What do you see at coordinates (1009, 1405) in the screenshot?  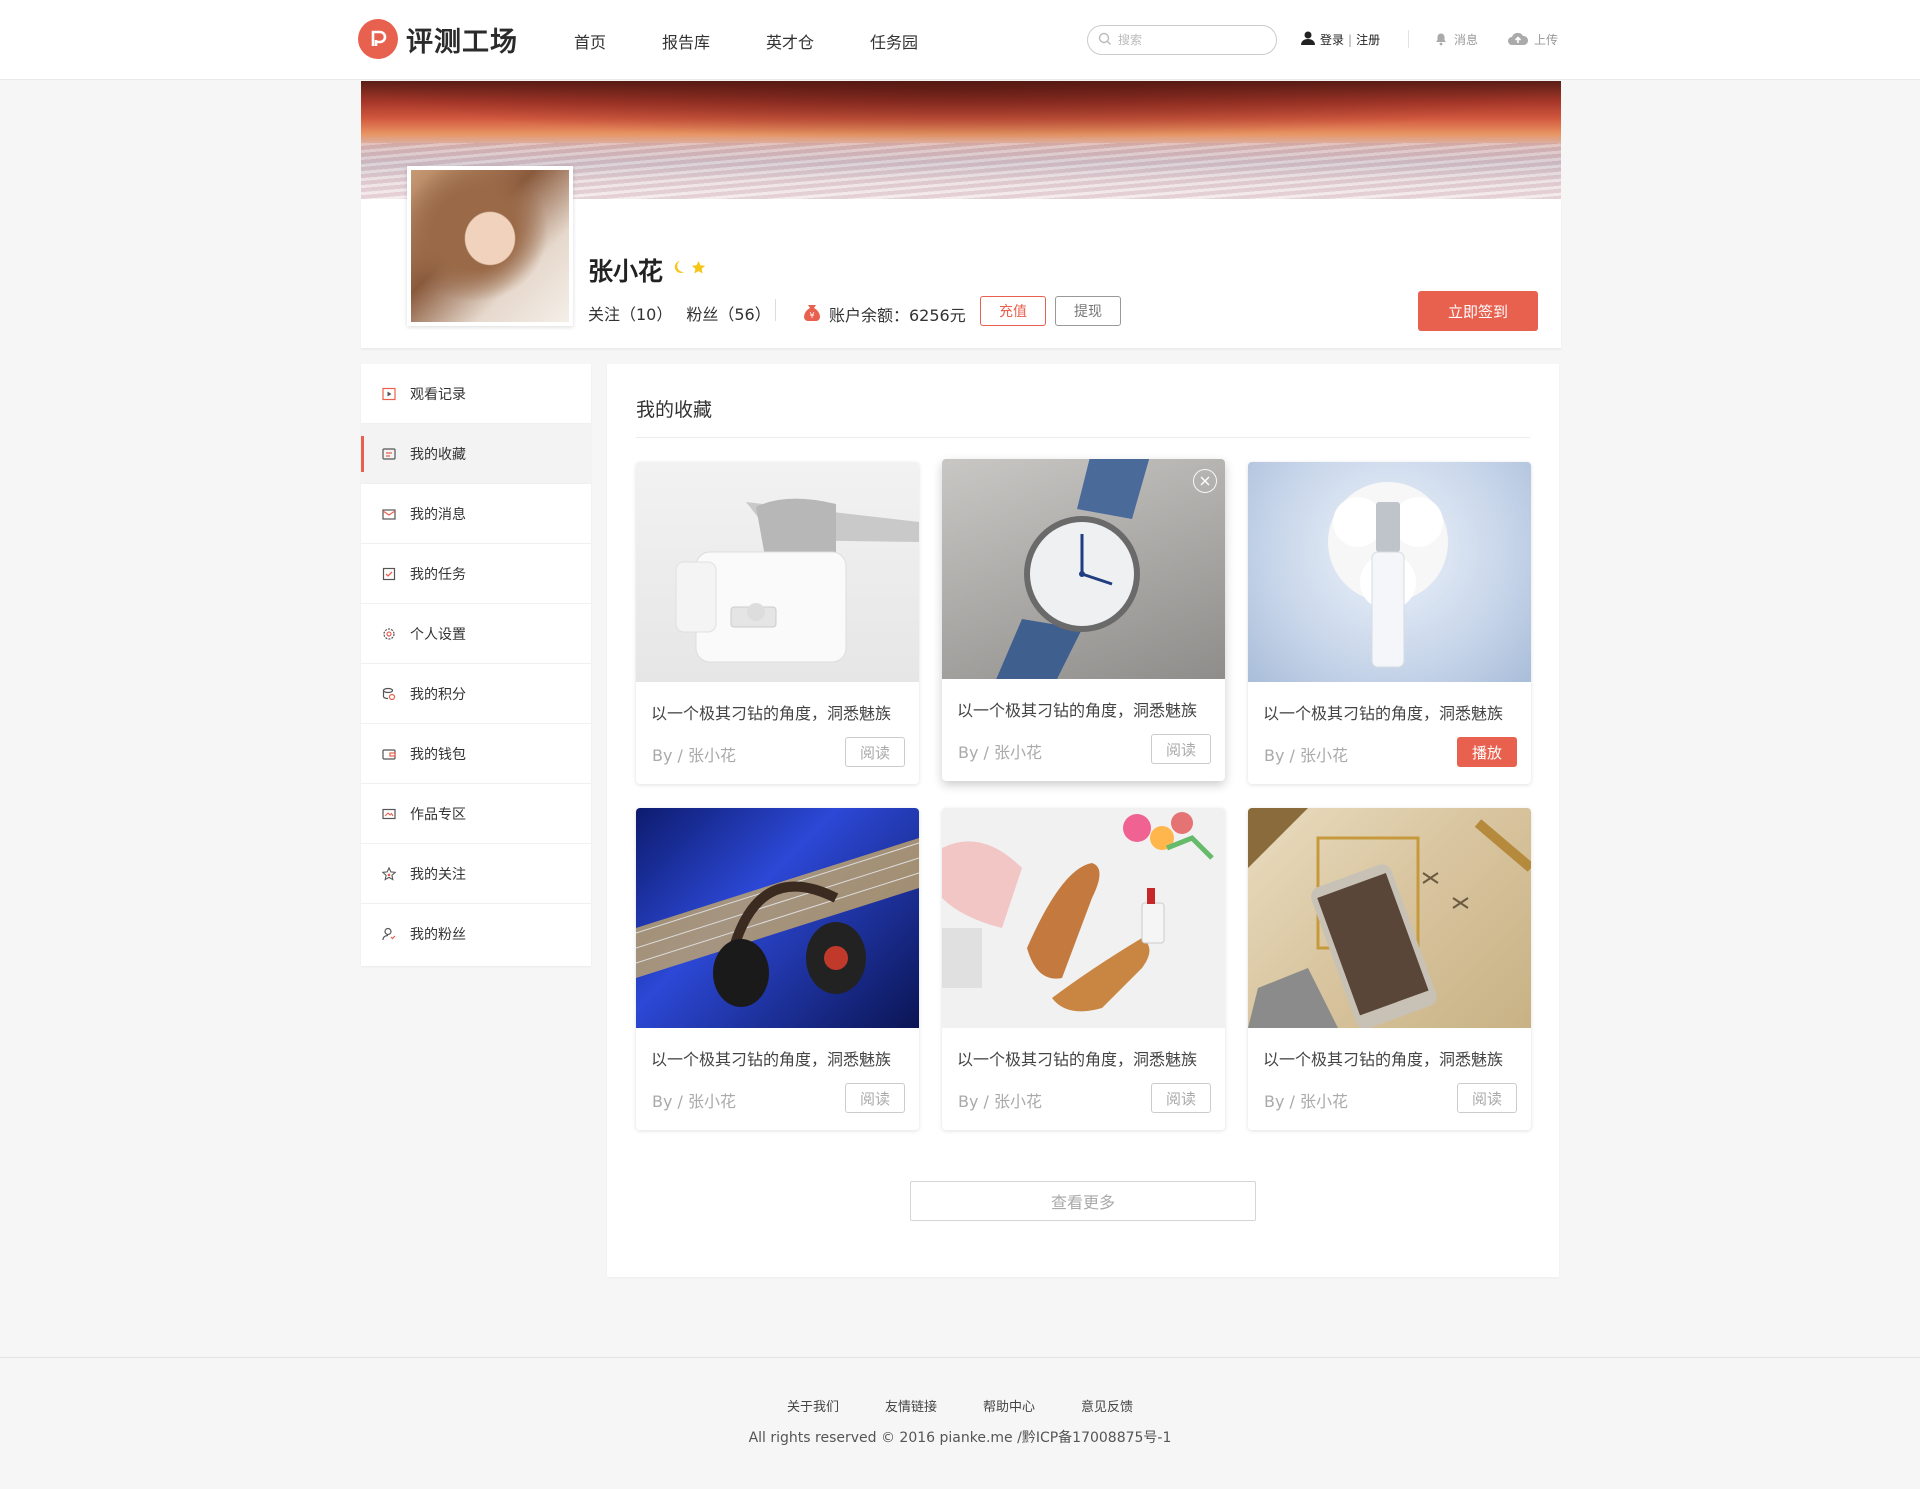 I see `footer-link-help: 帮助中心` at bounding box center [1009, 1405].